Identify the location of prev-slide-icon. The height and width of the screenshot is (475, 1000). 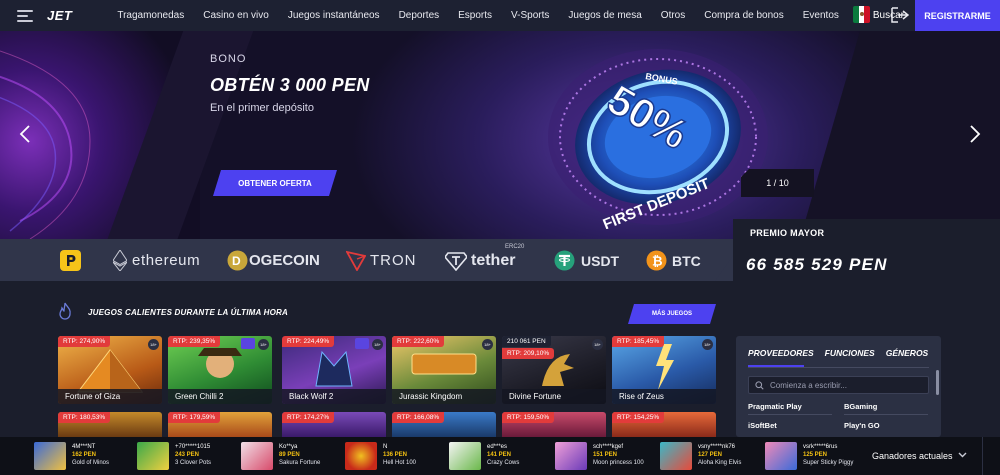
(25, 134).